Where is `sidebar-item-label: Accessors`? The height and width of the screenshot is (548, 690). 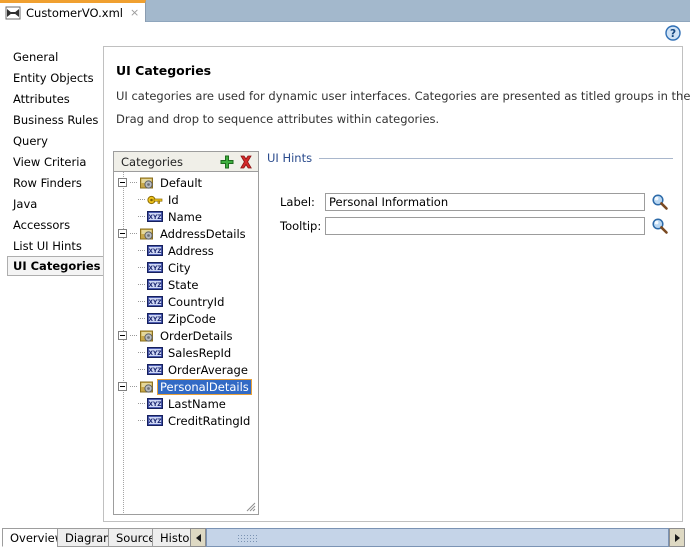
sidebar-item-label: Accessors is located at coordinates (42, 224).